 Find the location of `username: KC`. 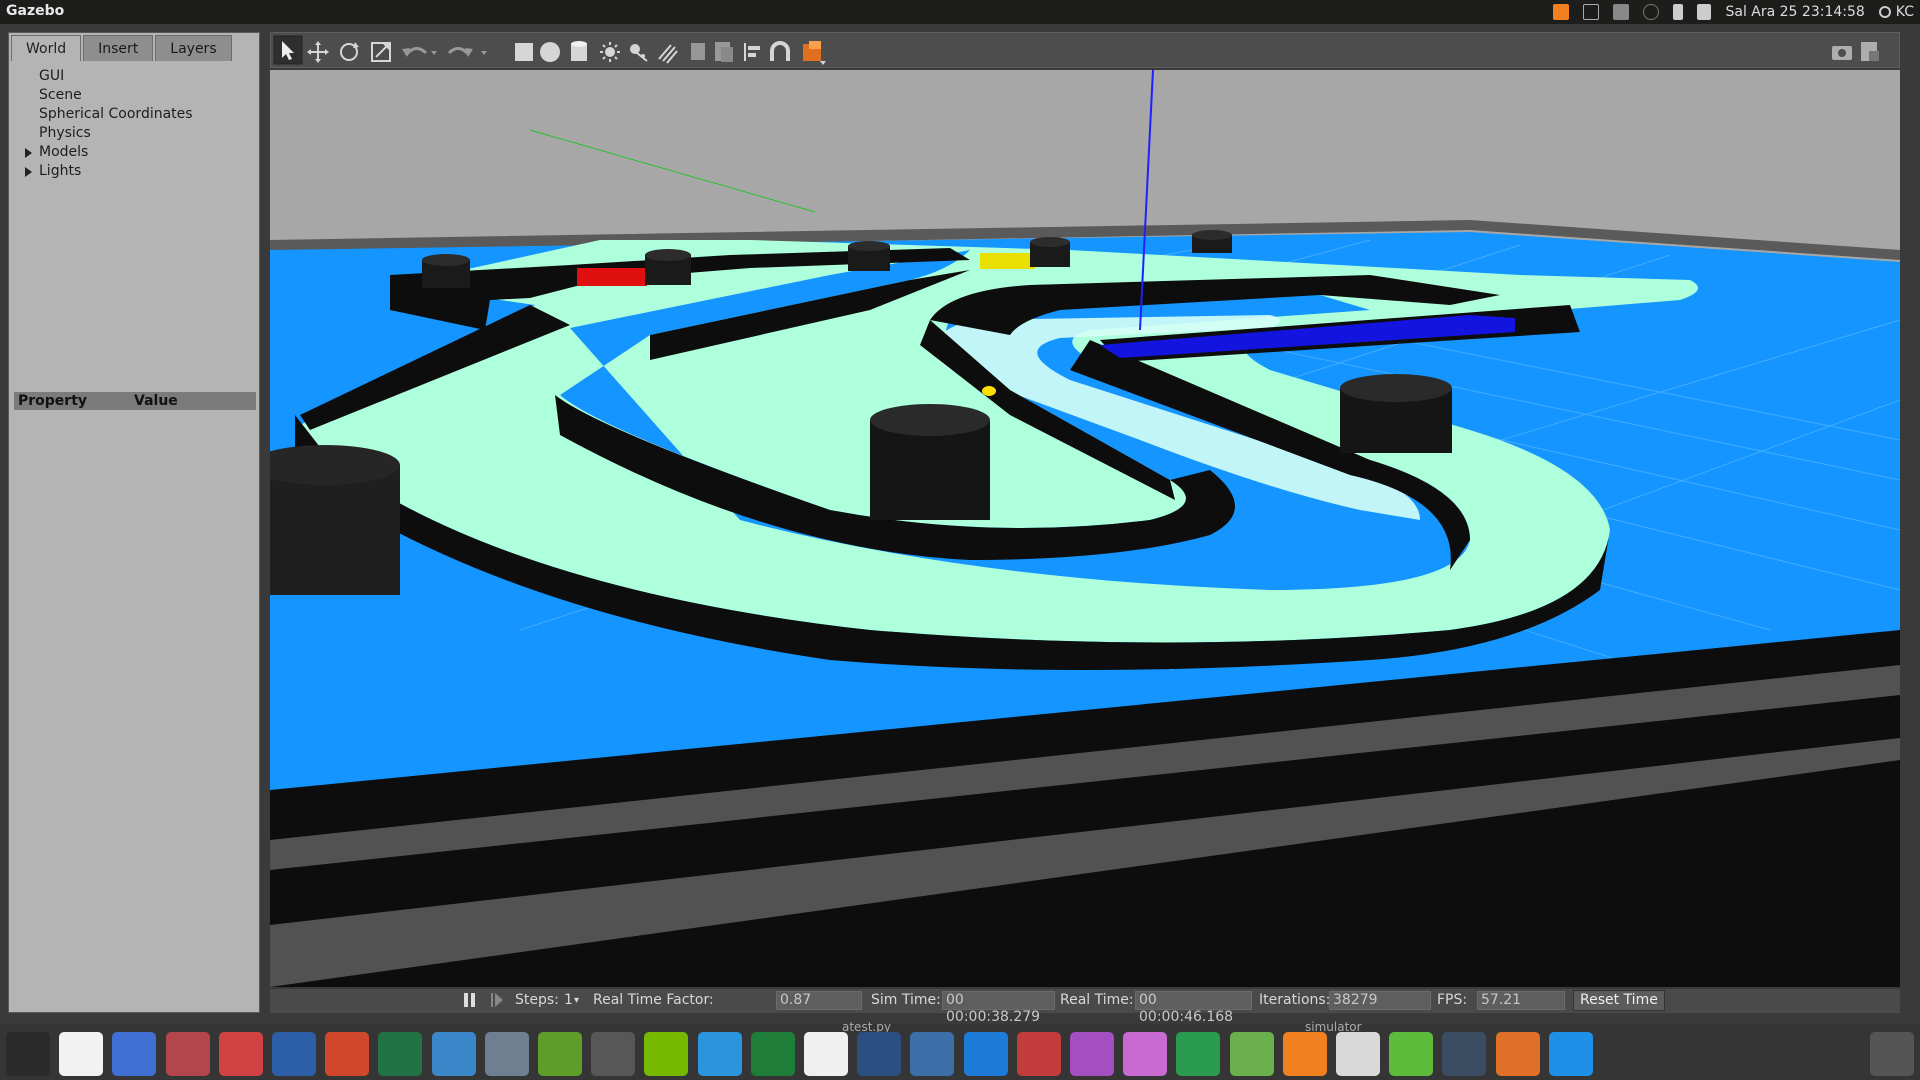

username: KC is located at coordinates (1904, 12).